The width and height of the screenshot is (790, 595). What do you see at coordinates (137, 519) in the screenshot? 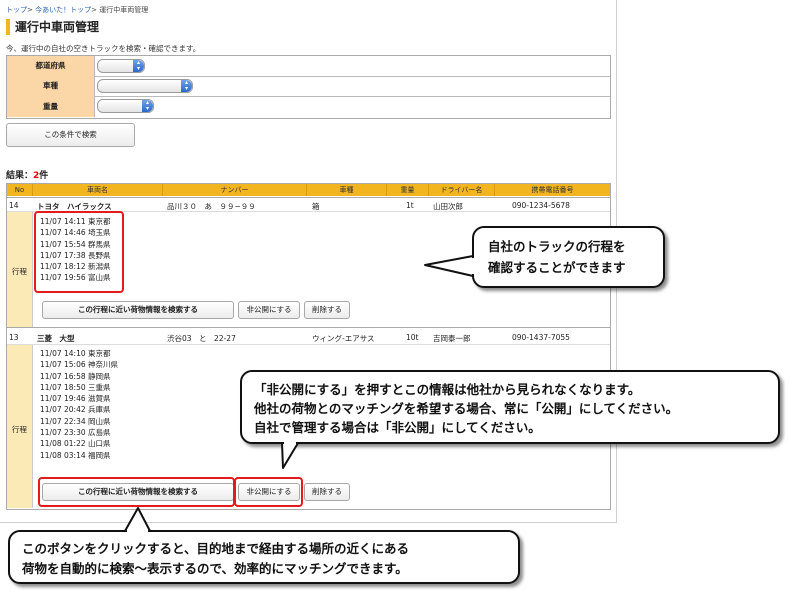
I see `search-callout-pointer` at bounding box center [137, 519].